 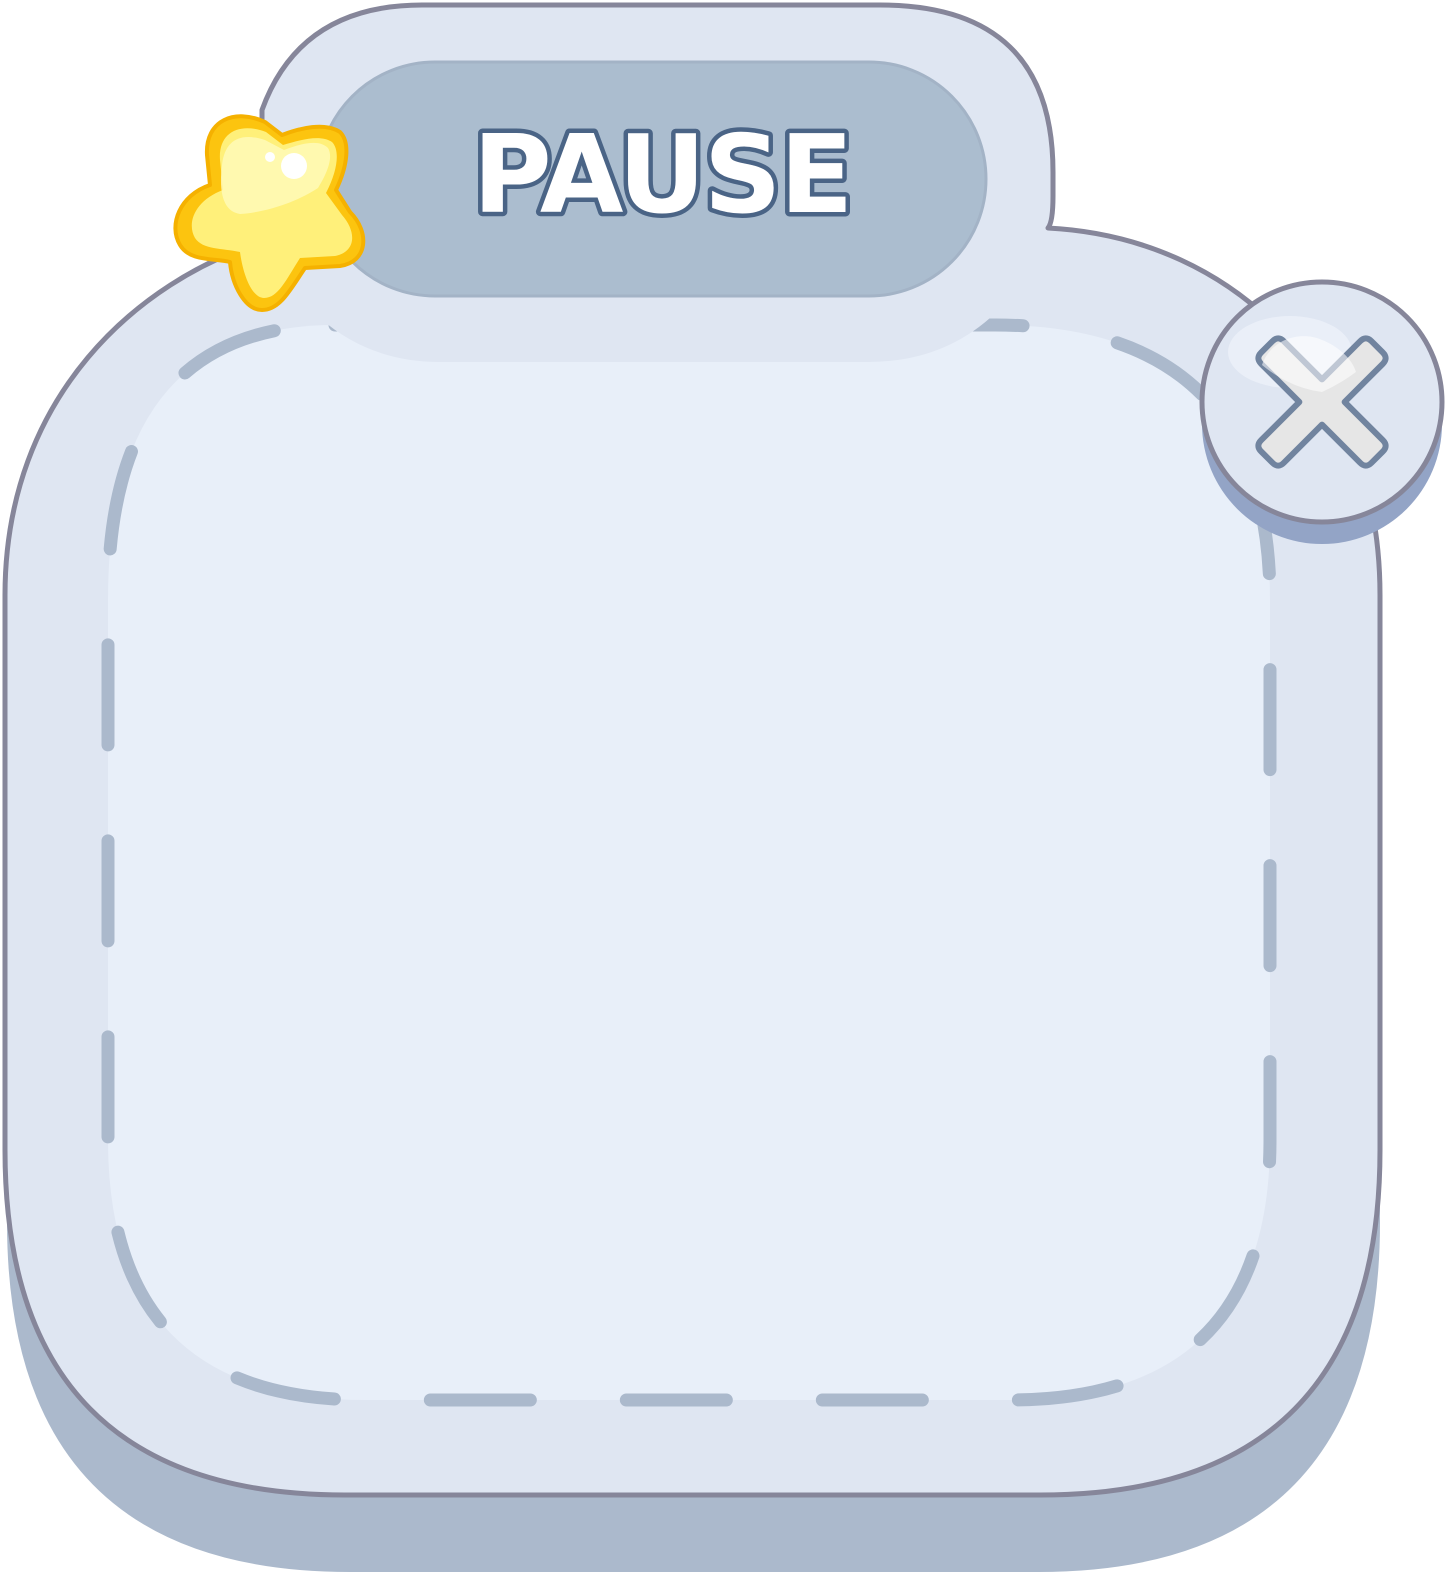 I want to click on close-button, so click(x=1327, y=404).